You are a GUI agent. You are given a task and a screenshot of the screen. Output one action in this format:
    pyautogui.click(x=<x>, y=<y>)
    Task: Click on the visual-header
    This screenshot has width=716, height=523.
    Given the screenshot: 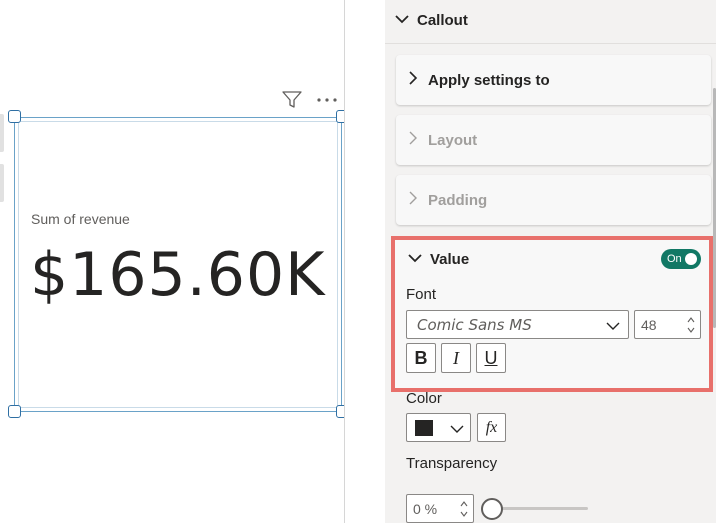 What is the action you would take?
    pyautogui.click(x=310, y=100)
    